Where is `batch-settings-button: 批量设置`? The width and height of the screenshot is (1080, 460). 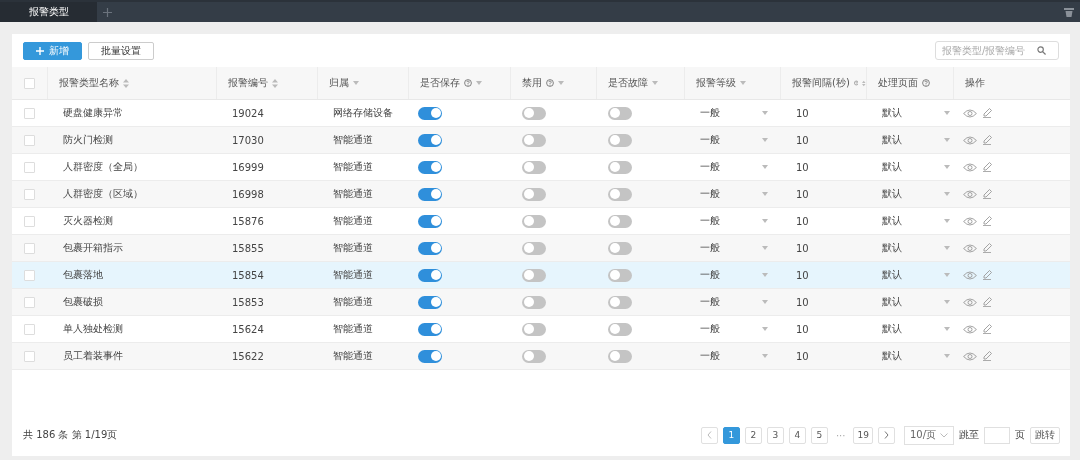 batch-settings-button: 批量设置 is located at coordinates (121, 50).